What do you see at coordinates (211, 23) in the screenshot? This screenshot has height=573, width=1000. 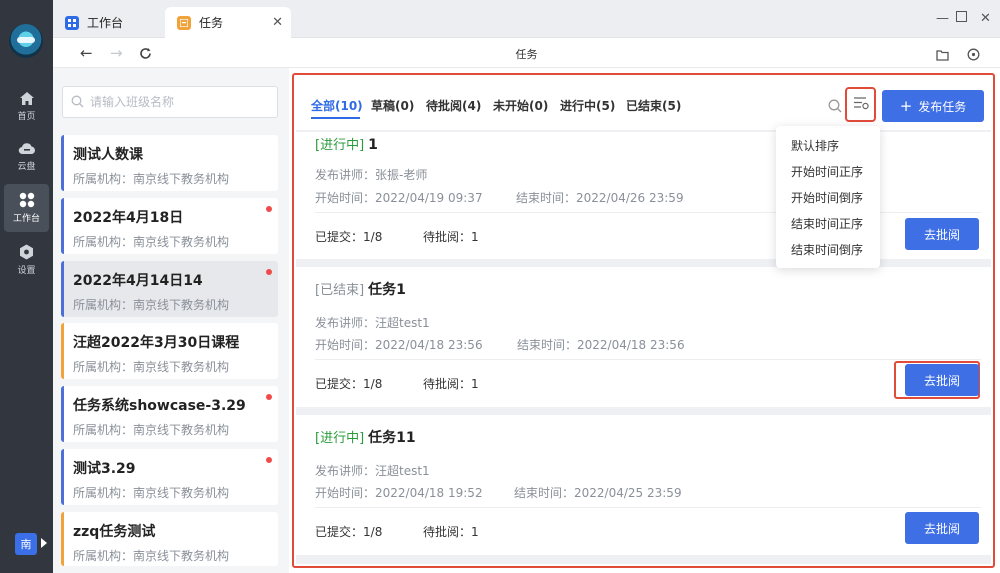 I see `tab-label: 任务` at bounding box center [211, 23].